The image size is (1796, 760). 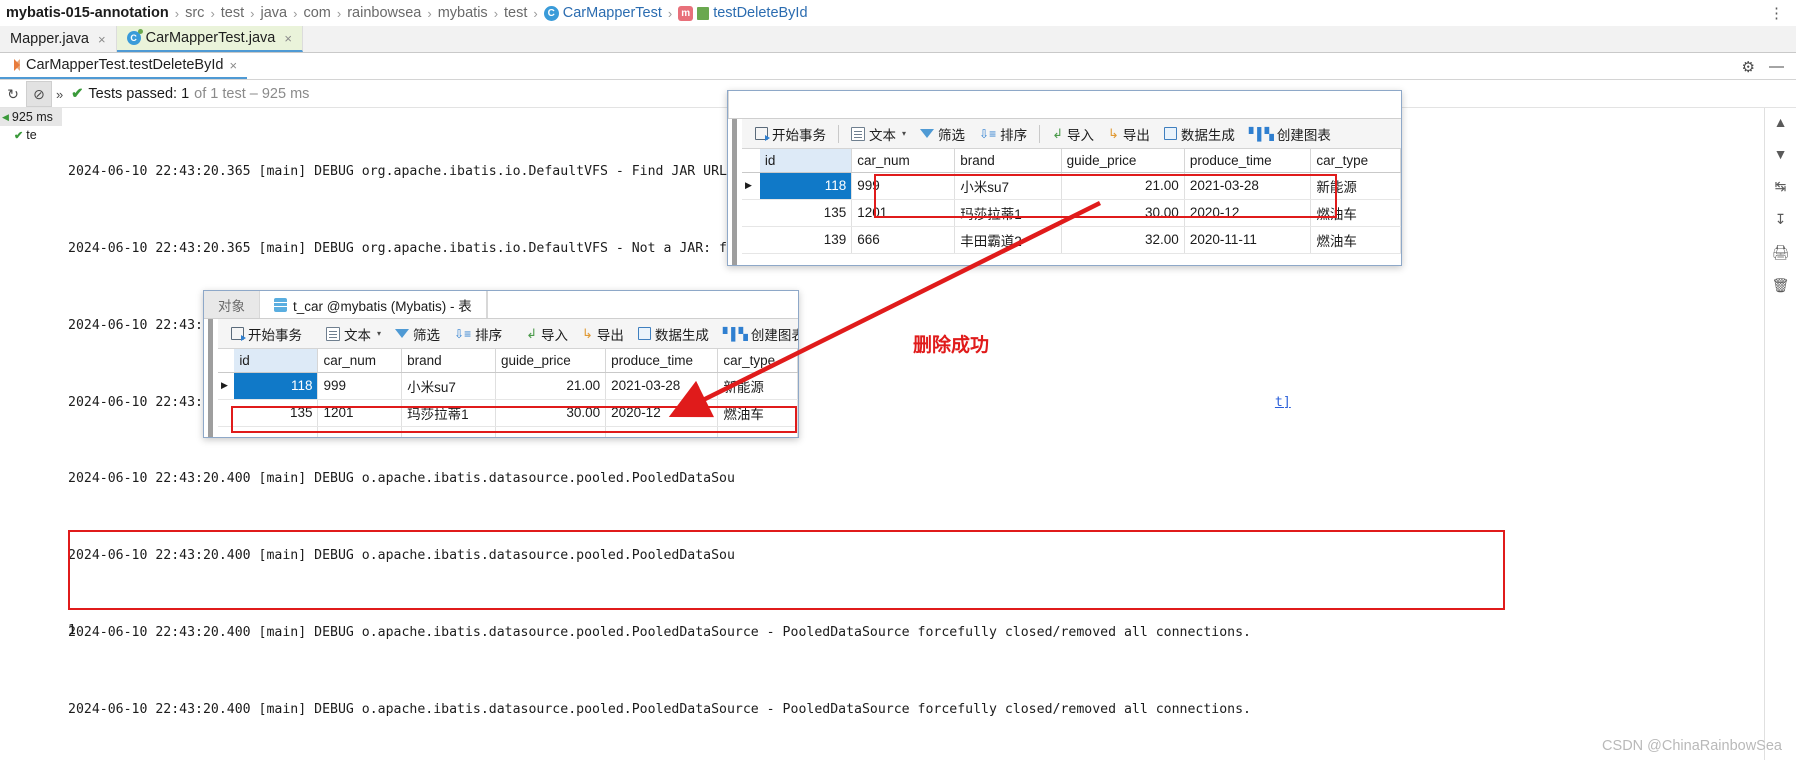 What do you see at coordinates (87, 13) in the screenshot?
I see `breadcrumb-item-project: mybatis-015-annotation` at bounding box center [87, 13].